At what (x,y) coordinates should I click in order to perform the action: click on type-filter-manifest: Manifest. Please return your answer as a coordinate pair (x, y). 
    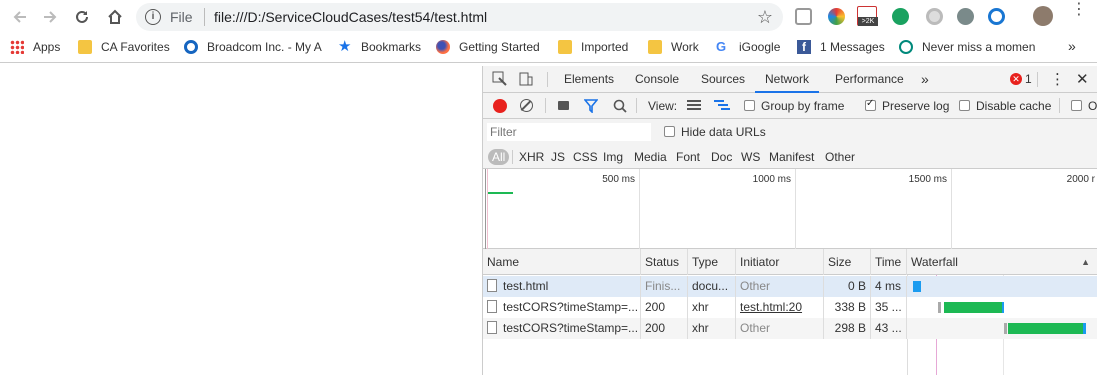
    Looking at the image, I should click on (791, 157).